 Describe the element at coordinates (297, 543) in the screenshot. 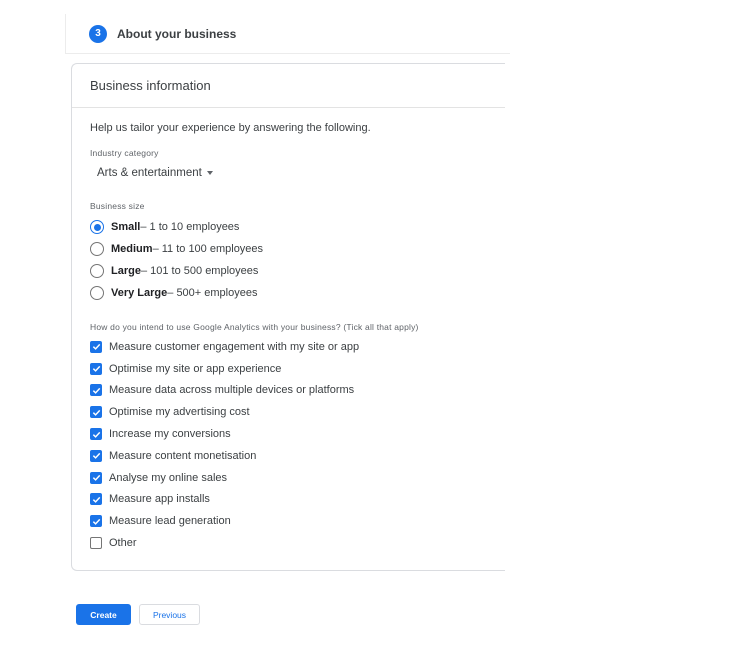

I see `intent-option: Other` at that location.